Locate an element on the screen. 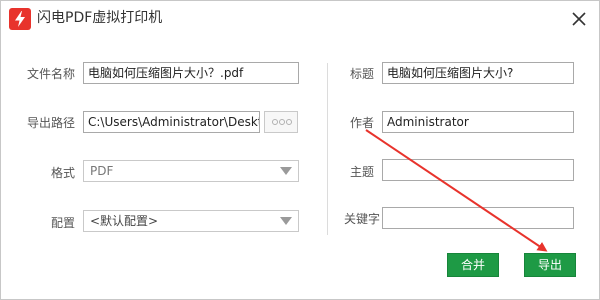 This screenshot has height=300, width=600. format-select: PDF is located at coordinates (191, 171).